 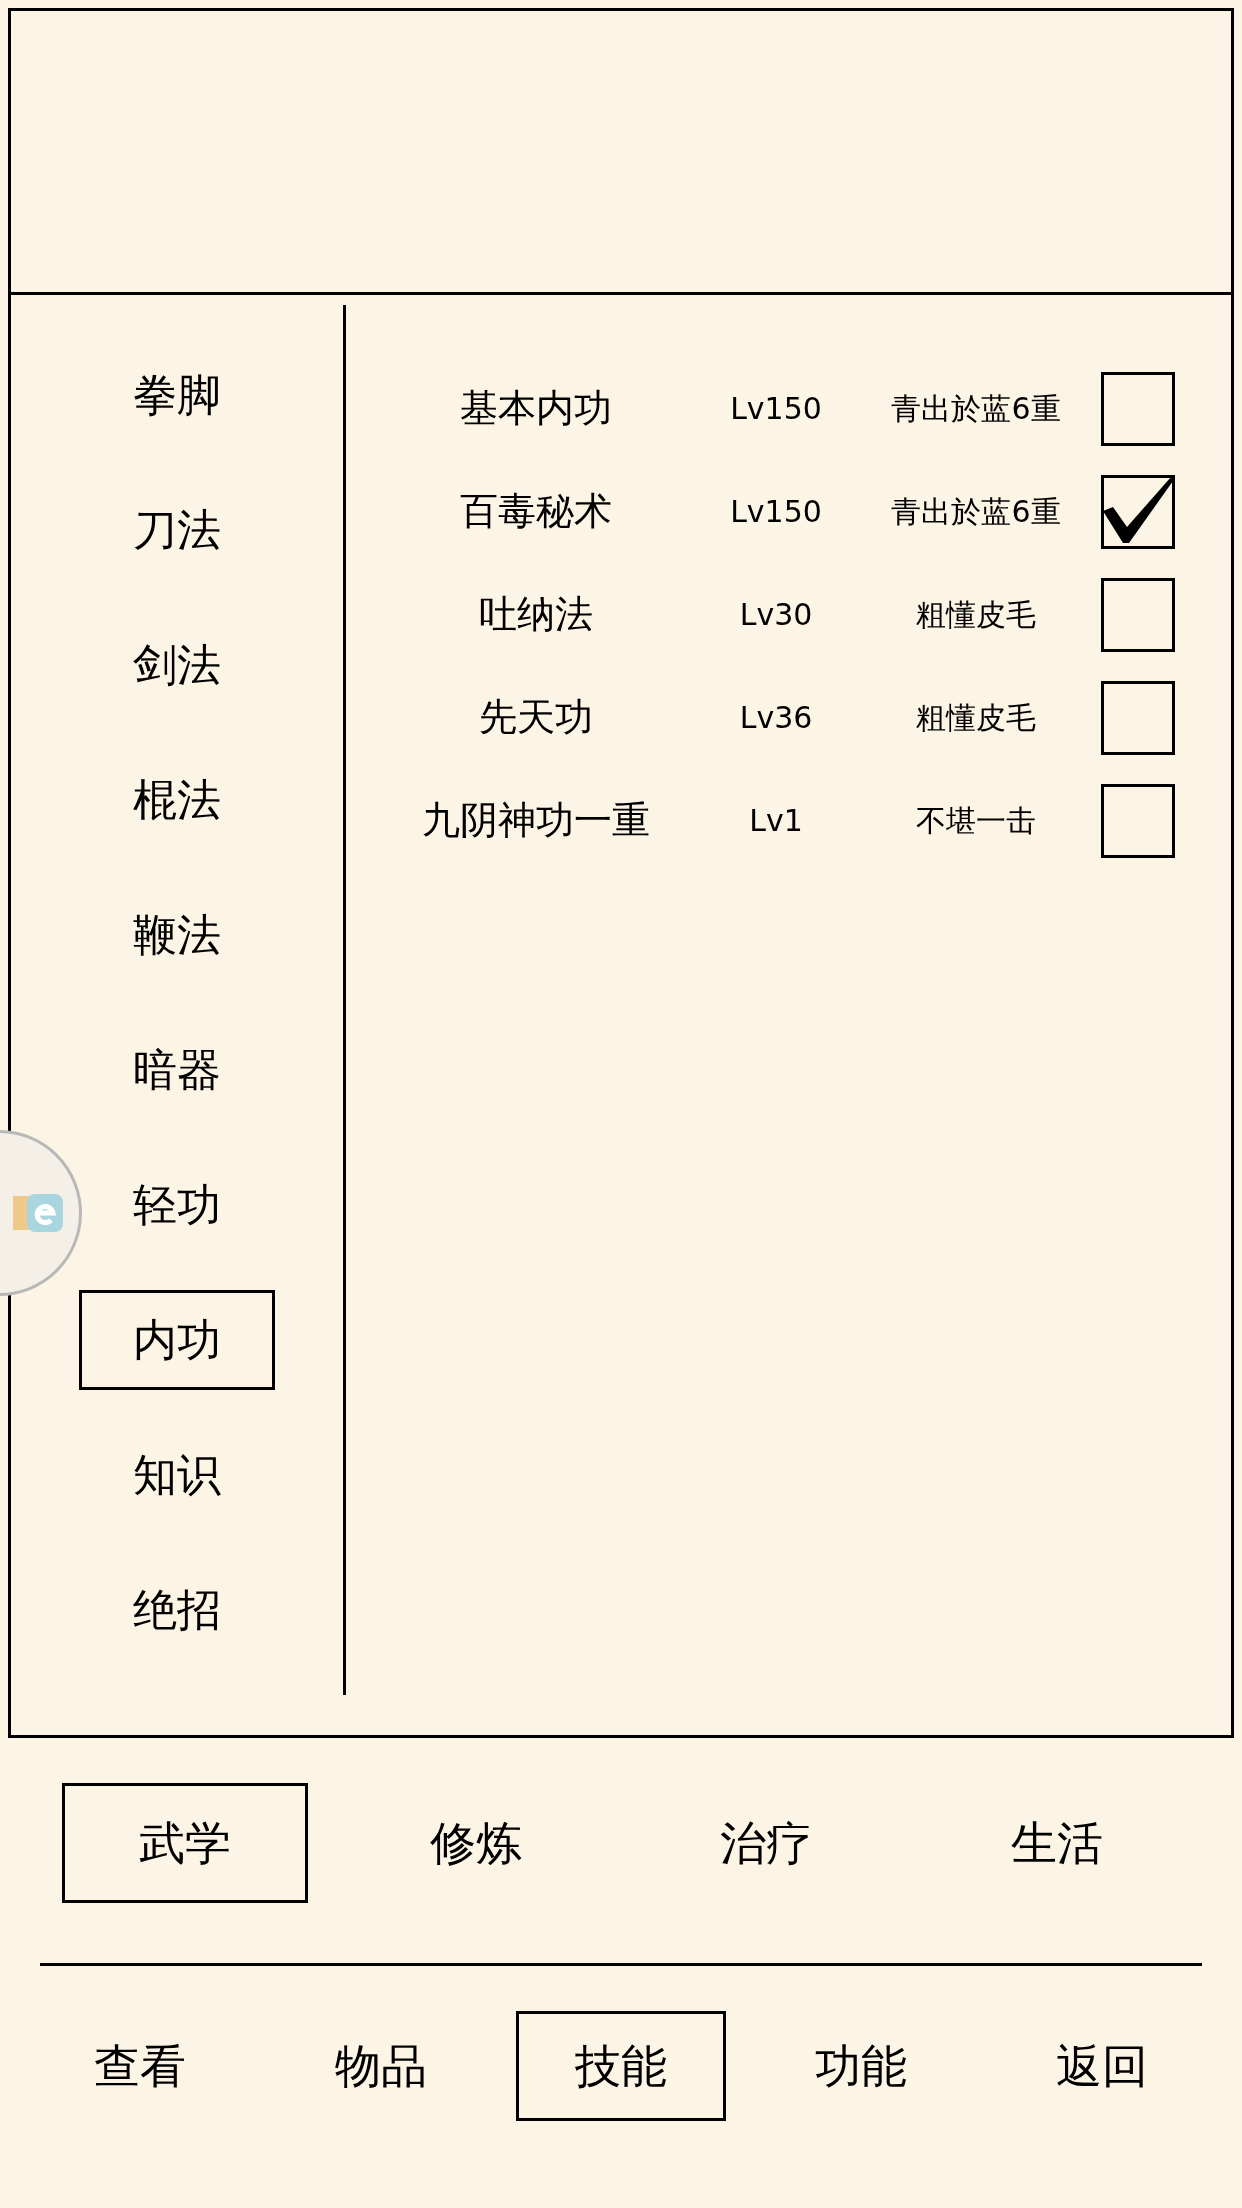 I want to click on skill-level: Lv36, so click(x=776, y=718).